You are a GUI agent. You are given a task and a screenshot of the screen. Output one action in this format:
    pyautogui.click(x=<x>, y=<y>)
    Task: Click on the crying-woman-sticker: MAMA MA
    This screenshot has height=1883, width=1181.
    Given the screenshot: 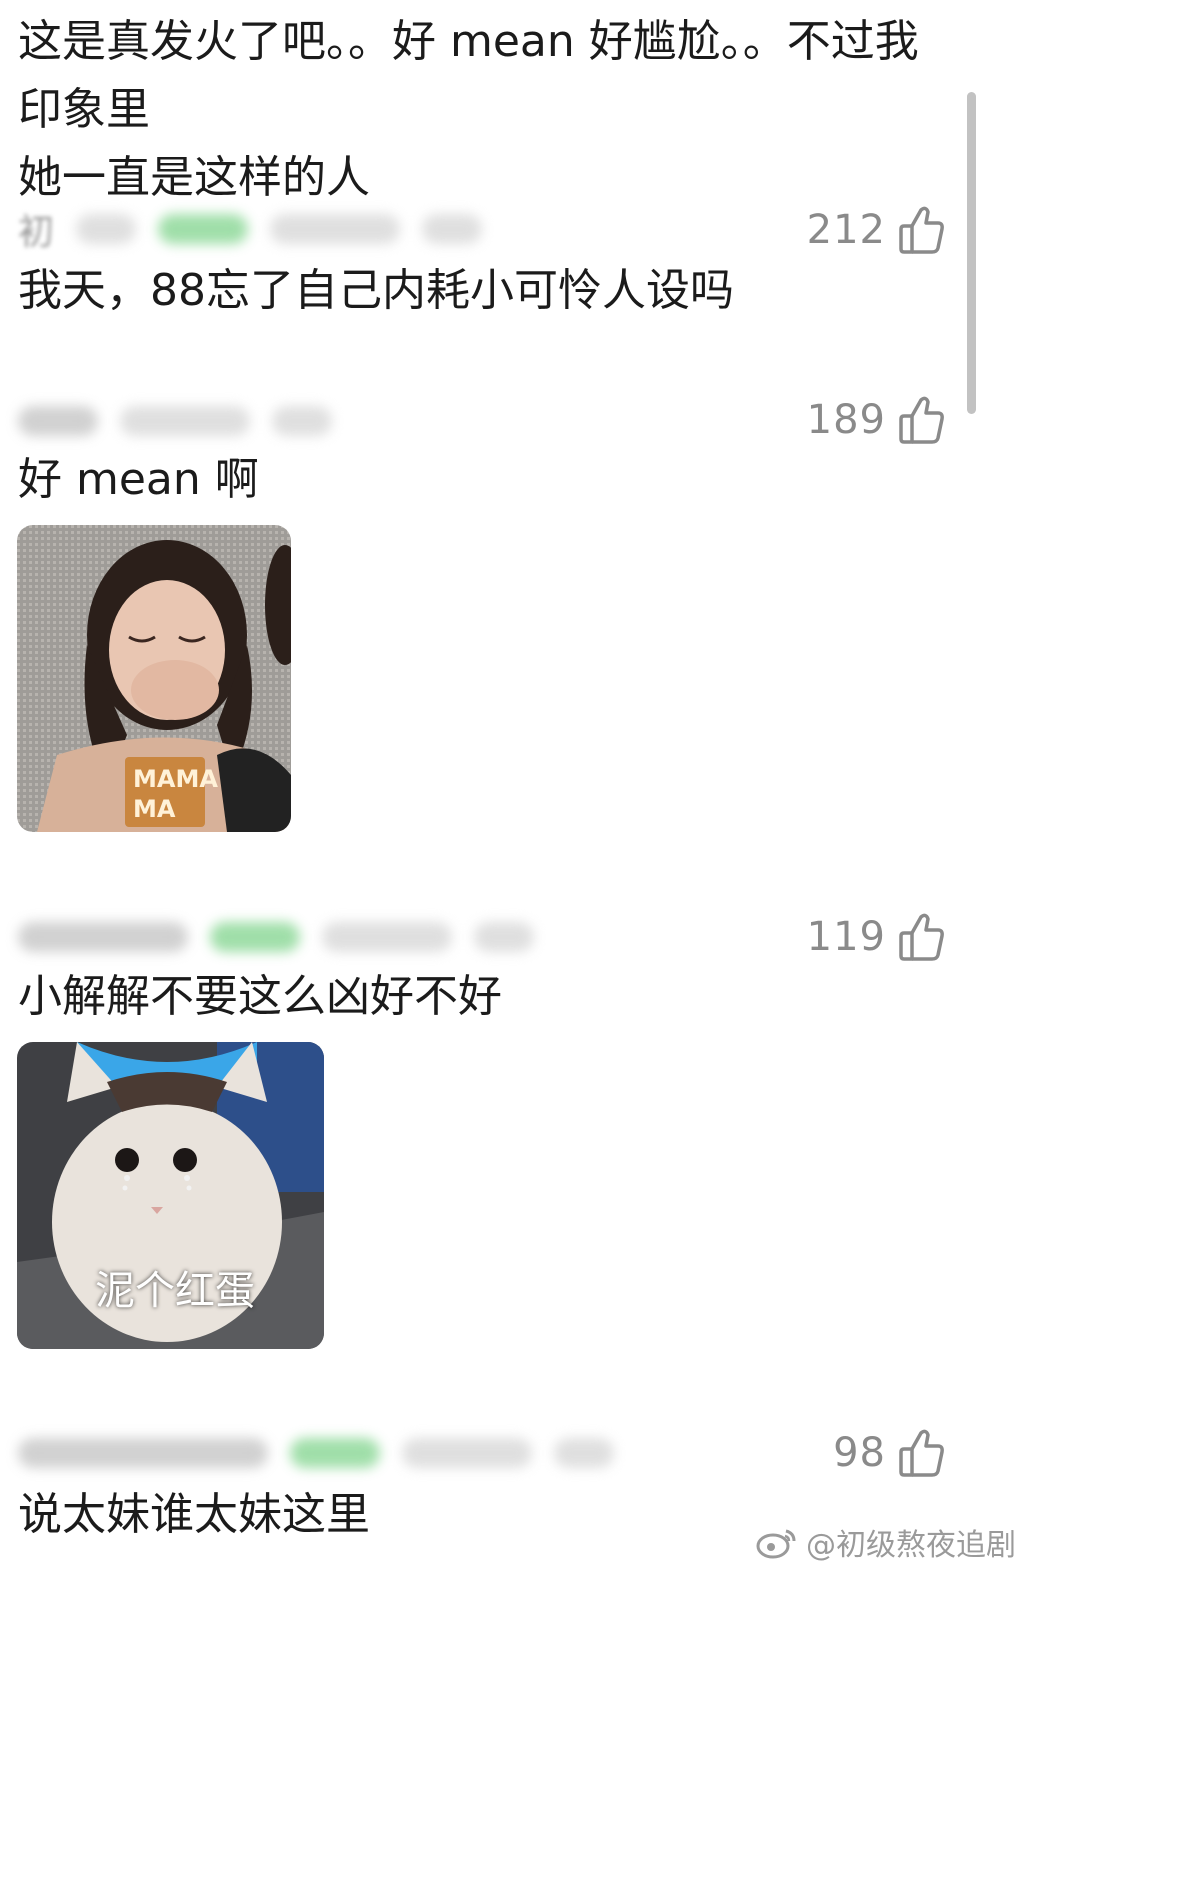 What is the action you would take?
    pyautogui.click(x=154, y=678)
    